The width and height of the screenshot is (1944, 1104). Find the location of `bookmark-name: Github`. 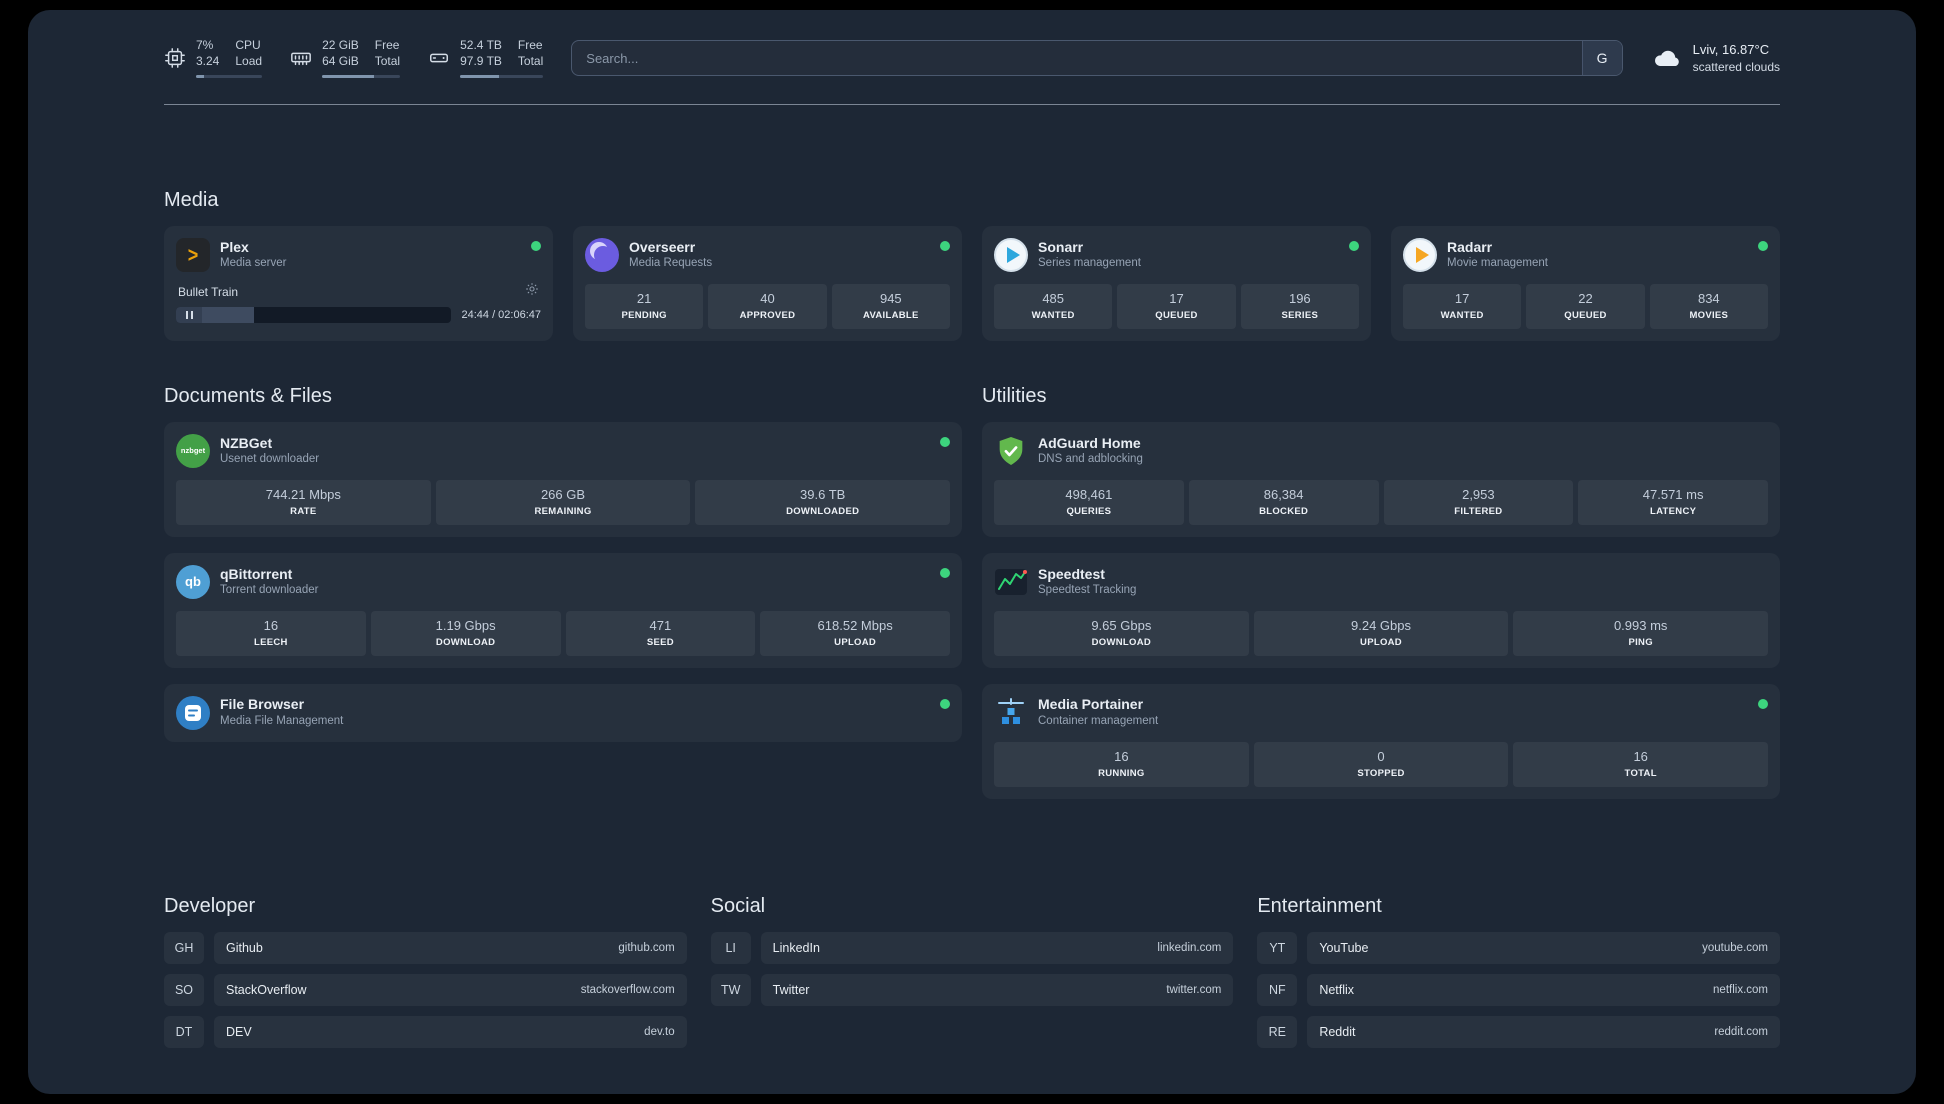

bookmark-name: Github is located at coordinates (244, 947).